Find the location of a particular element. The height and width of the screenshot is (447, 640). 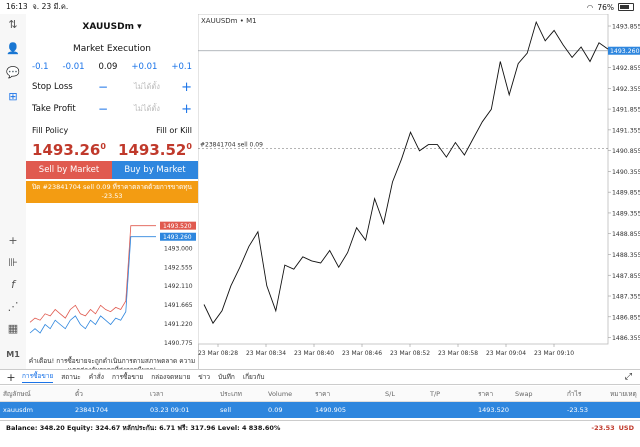

table-cell: 1493.520 is located at coordinates (494, 410).